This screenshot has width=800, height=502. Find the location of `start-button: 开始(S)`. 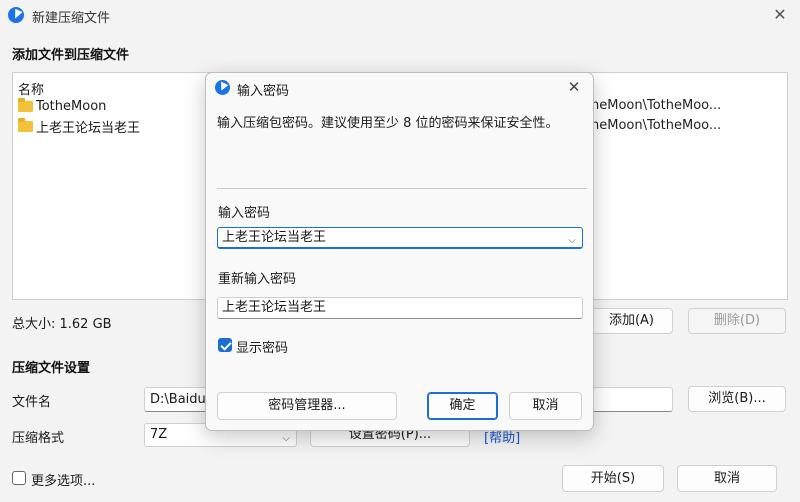

start-button: 开始(S) is located at coordinates (613, 478).